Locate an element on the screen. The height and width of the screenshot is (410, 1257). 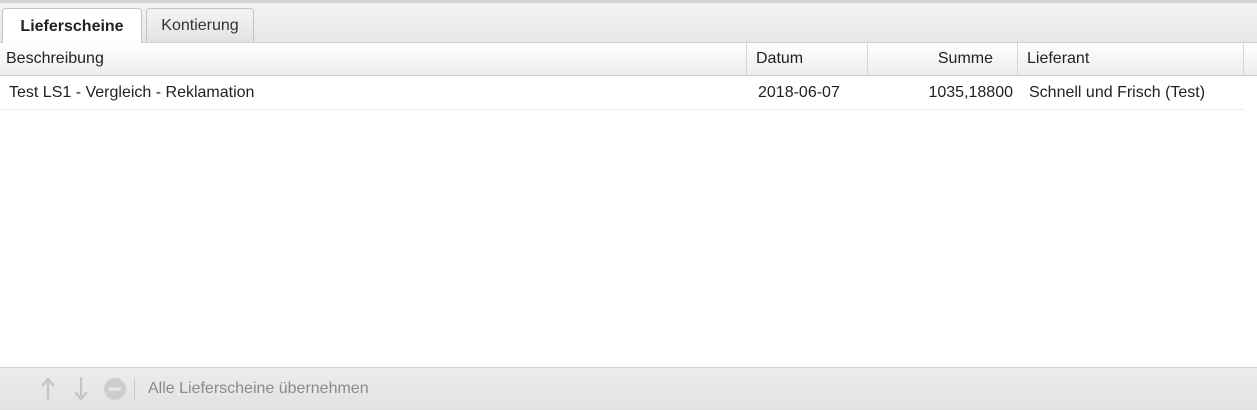
toolbar-separator is located at coordinates (134, 389).